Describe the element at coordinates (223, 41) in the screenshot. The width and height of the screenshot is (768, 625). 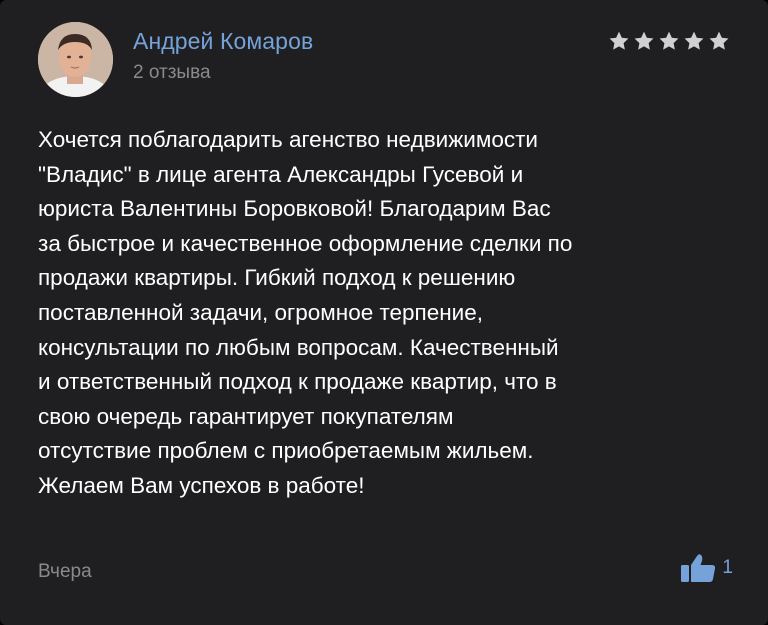
I see `author-name: Андрей Комаров` at that location.